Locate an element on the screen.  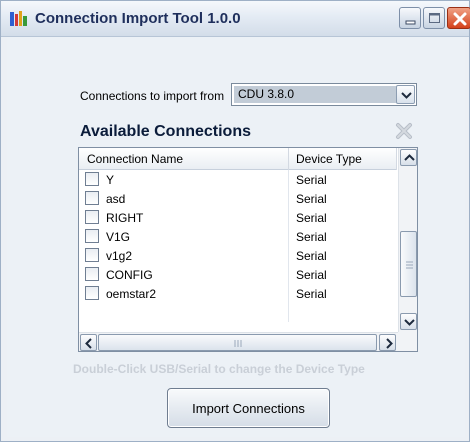
close-button is located at coordinates (458, 18).